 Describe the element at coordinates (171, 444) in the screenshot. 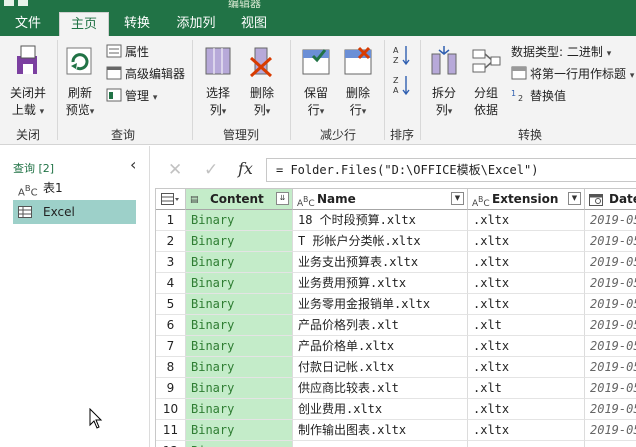

I see `row-number: 12` at that location.